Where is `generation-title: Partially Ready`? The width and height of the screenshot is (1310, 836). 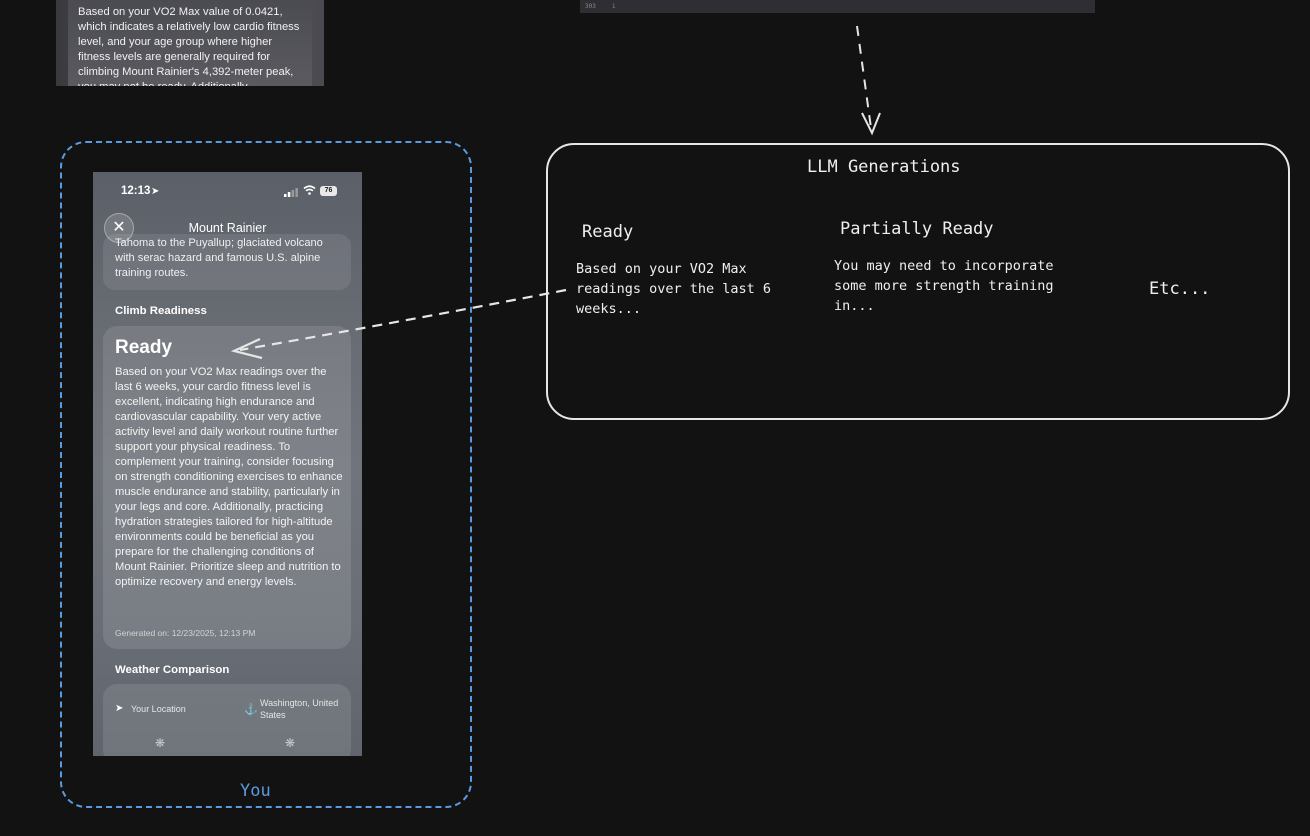
generation-title: Partially Ready is located at coordinates (917, 229).